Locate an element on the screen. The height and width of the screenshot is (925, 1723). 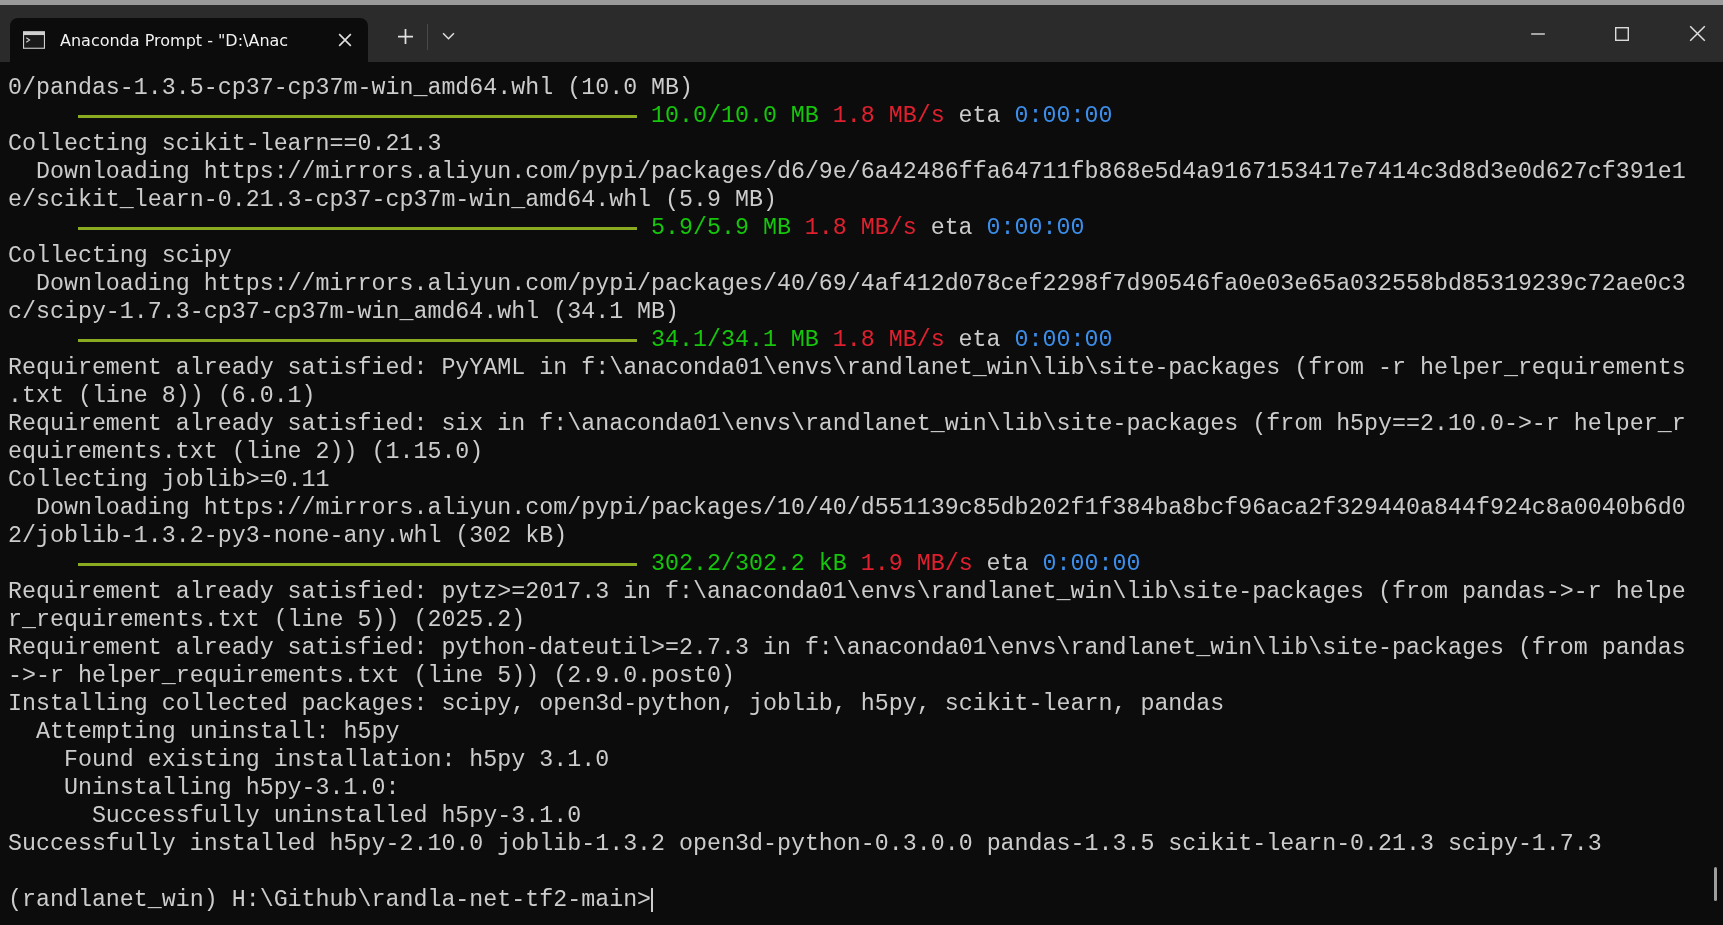
chevron-down-icon is located at coordinates (448, 36).